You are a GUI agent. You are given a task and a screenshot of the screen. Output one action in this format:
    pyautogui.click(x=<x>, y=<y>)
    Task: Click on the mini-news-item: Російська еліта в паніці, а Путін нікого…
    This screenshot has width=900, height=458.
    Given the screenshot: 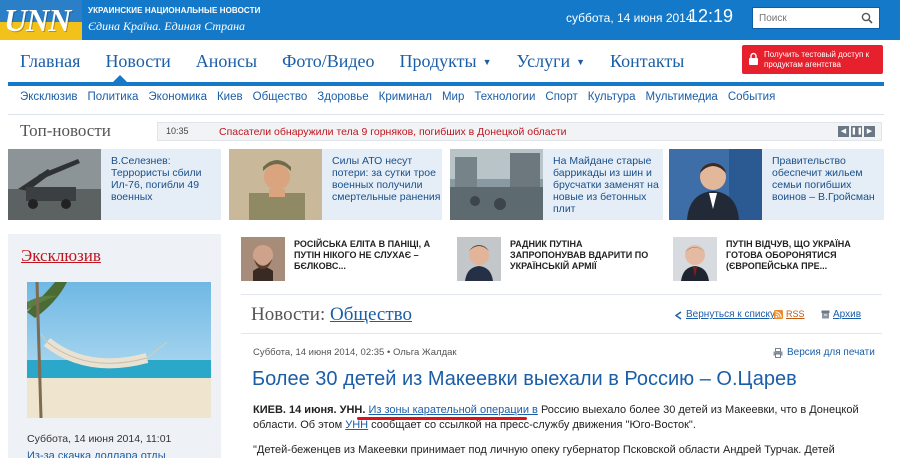 What is the action you would take?
    pyautogui.click(x=343, y=261)
    